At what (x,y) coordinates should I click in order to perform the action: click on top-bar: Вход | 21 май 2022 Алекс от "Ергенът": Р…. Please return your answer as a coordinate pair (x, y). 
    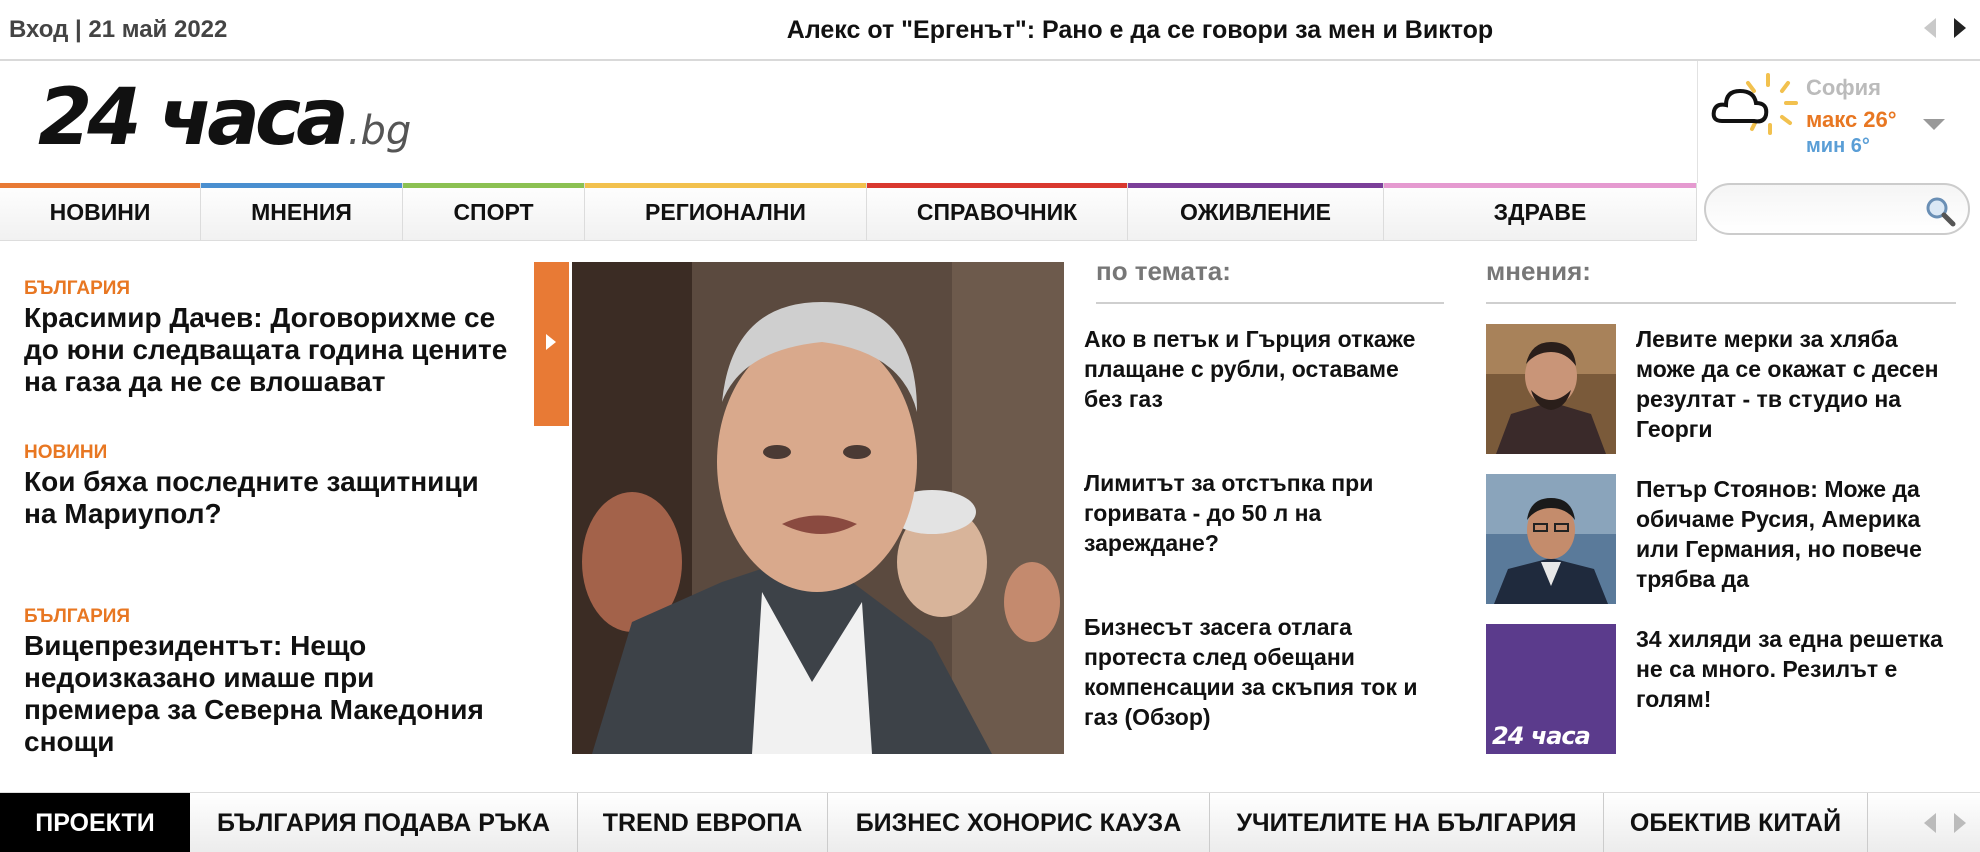
    Looking at the image, I should click on (990, 30).